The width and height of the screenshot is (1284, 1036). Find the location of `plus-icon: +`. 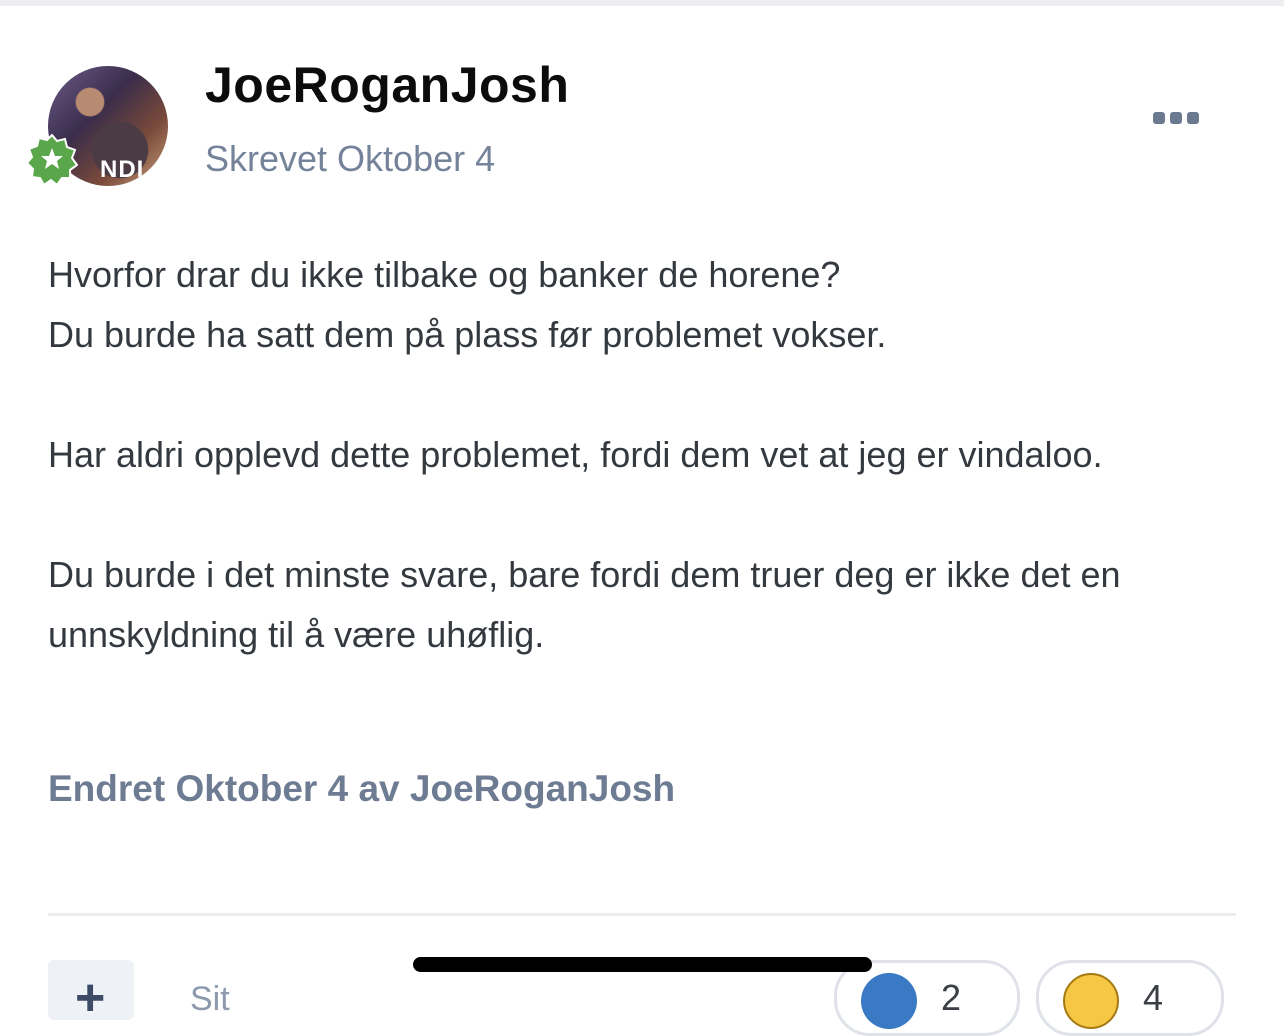

plus-icon: + is located at coordinates (90, 998).